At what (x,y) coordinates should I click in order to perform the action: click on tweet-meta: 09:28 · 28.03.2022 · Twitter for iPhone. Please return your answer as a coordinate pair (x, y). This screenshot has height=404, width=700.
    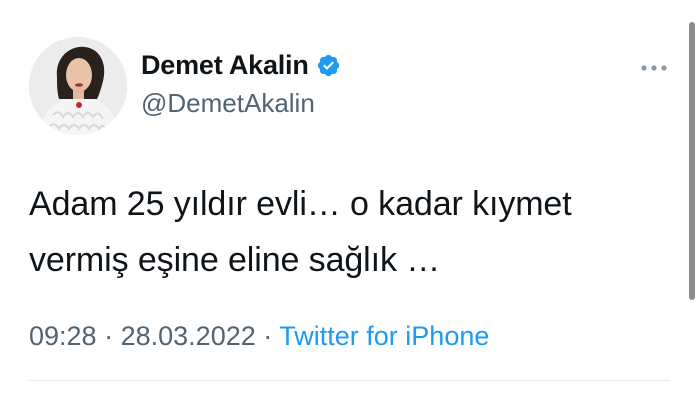
    Looking at the image, I should click on (259, 336).